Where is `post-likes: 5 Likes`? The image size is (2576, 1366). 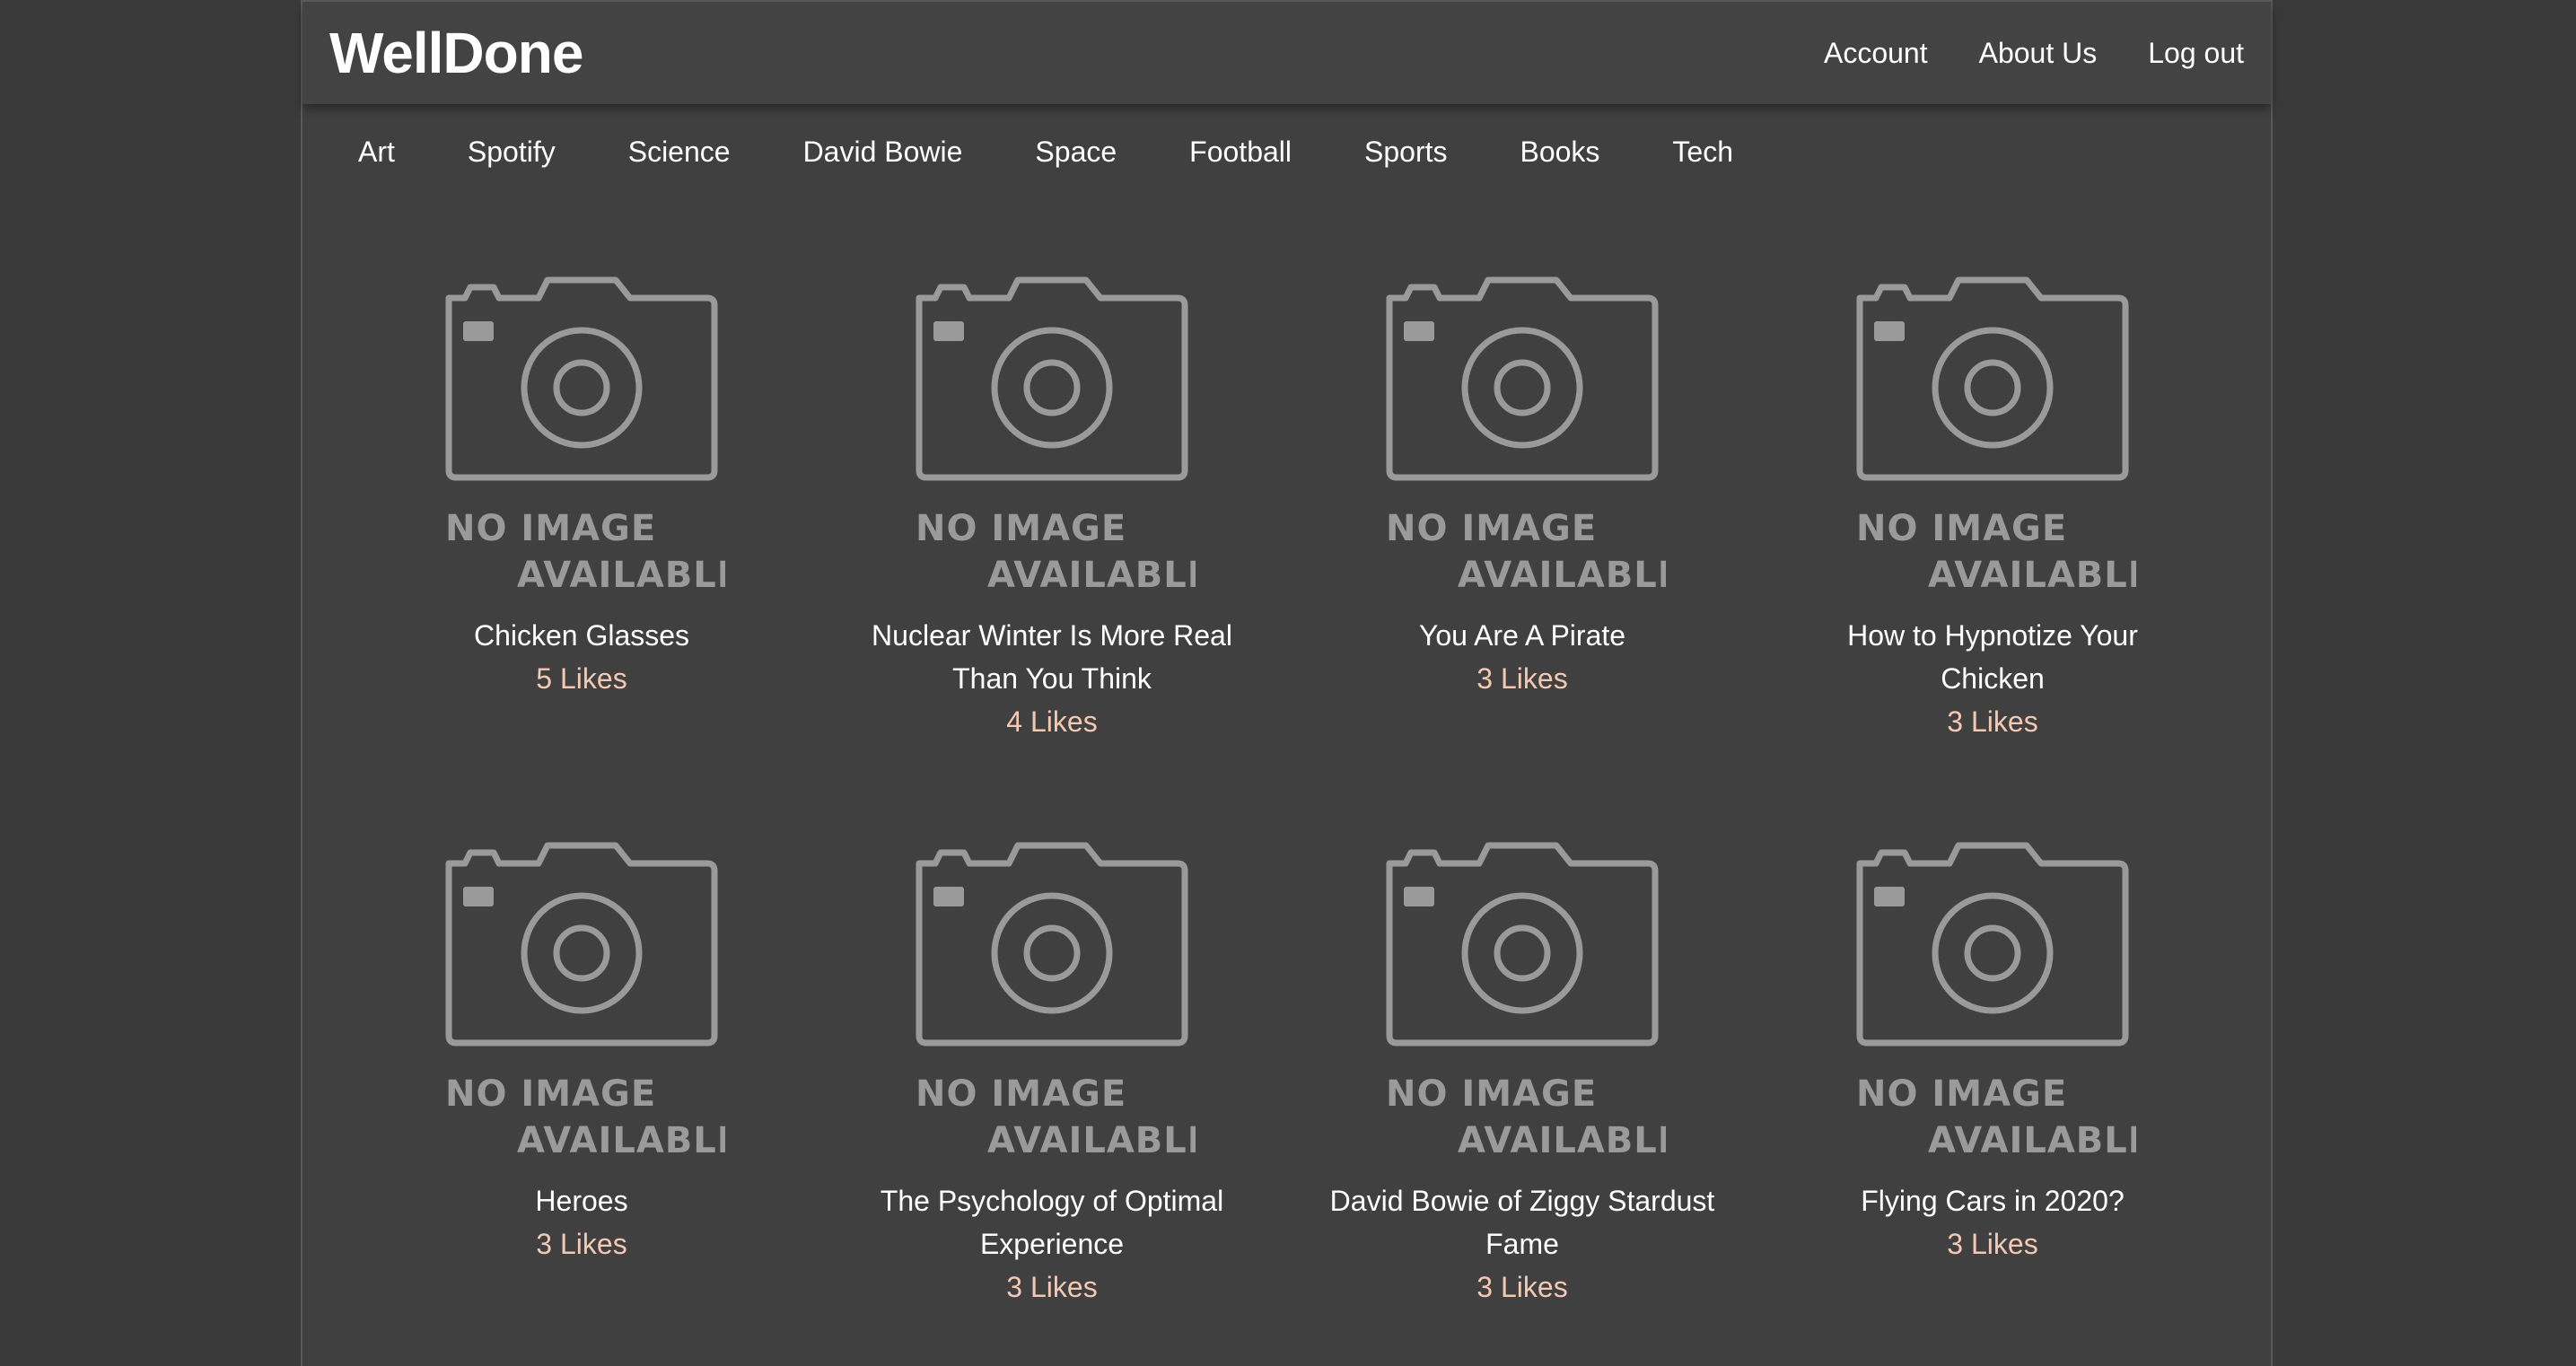
post-likes: 5 Likes is located at coordinates (581, 678).